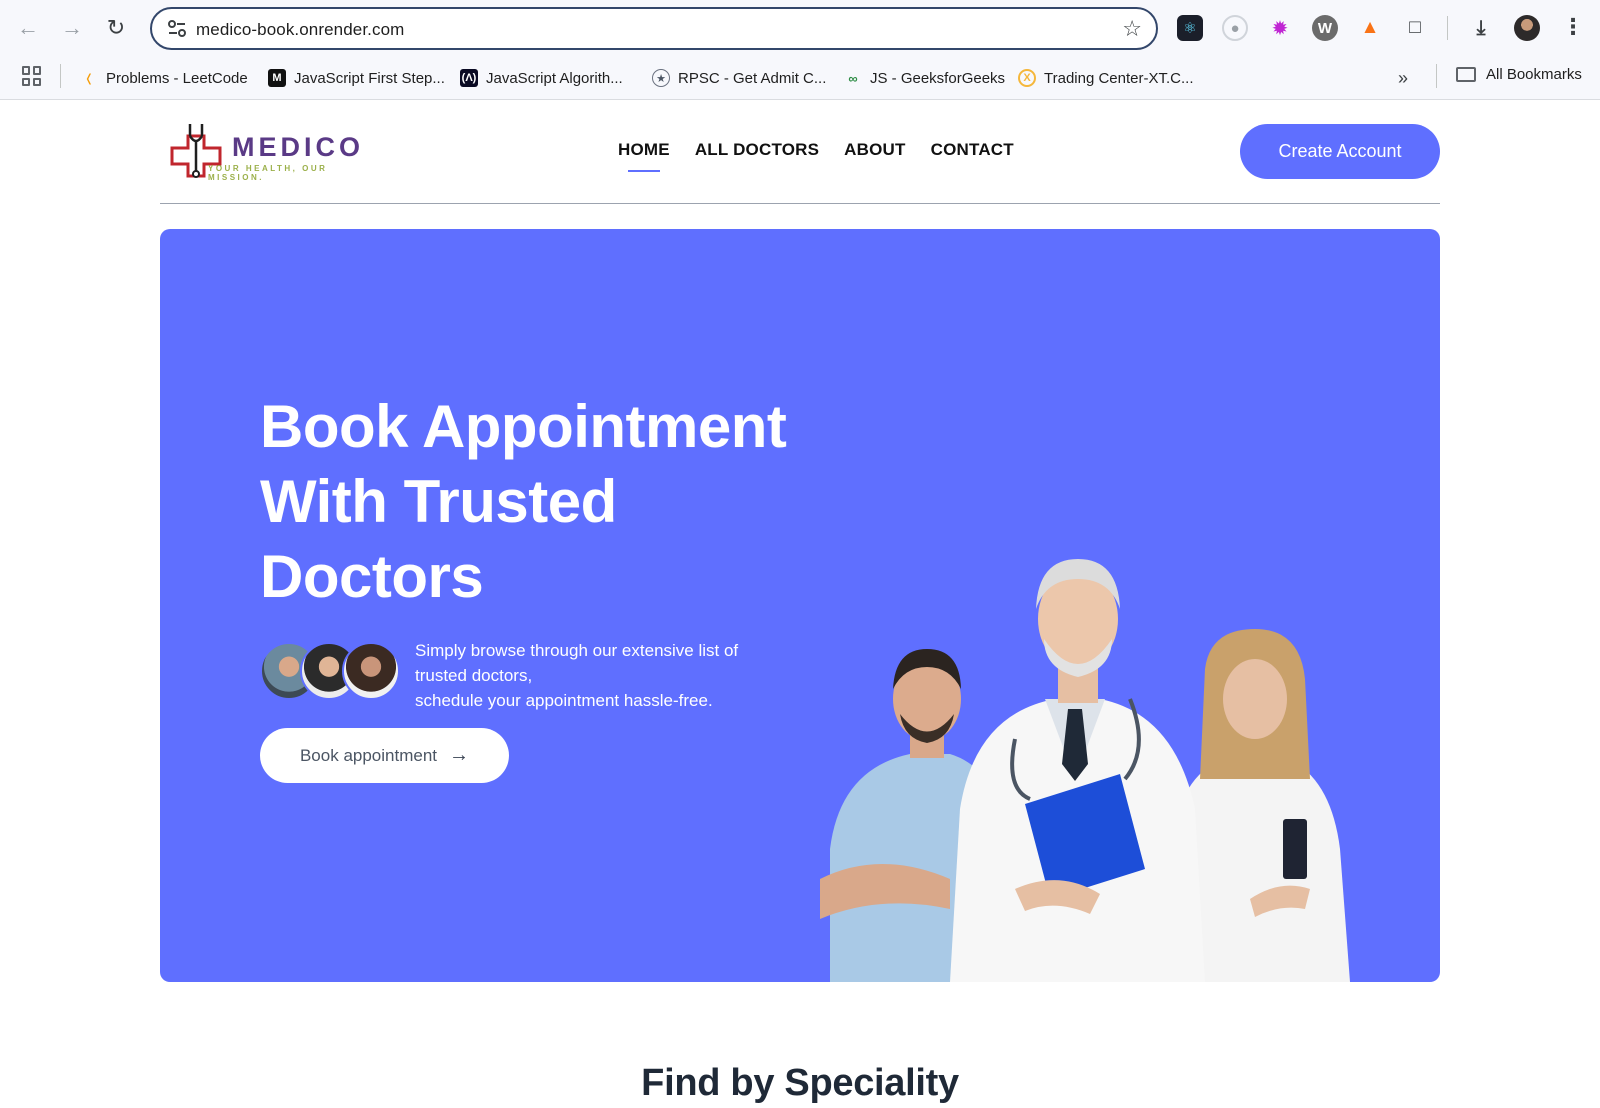 The width and height of the screenshot is (1600, 1108). Describe the element at coordinates (1415, 28) in the screenshot. I see `puzzle-extensions-icon: □` at that location.